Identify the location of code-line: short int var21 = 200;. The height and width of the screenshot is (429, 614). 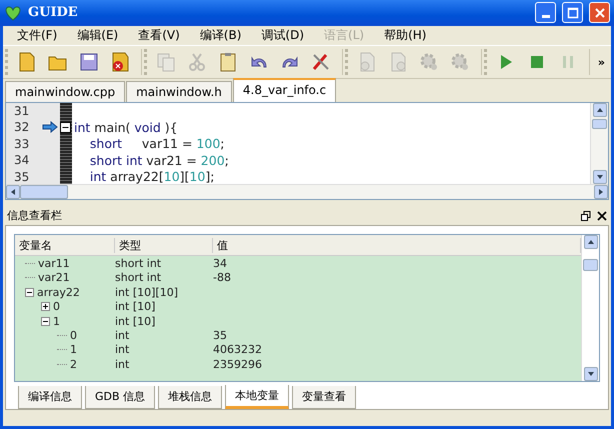
(158, 160).